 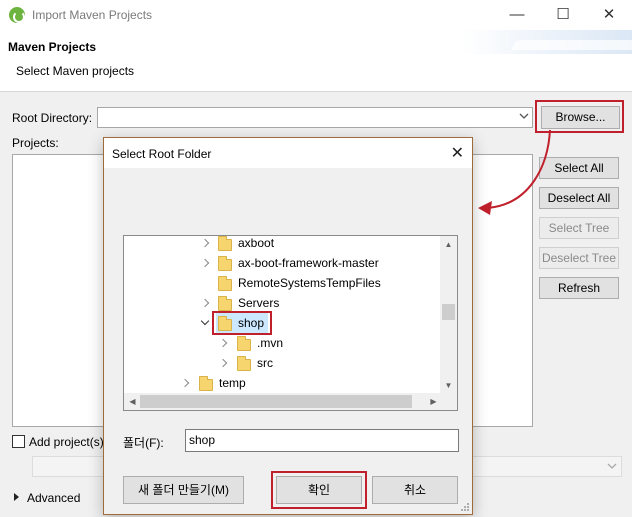 I want to click on add-to-working-set-label: Add project(s), so click(x=66, y=442).